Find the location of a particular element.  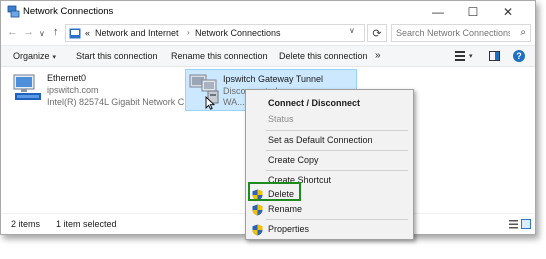

preview-pane-icon is located at coordinates (494, 56).